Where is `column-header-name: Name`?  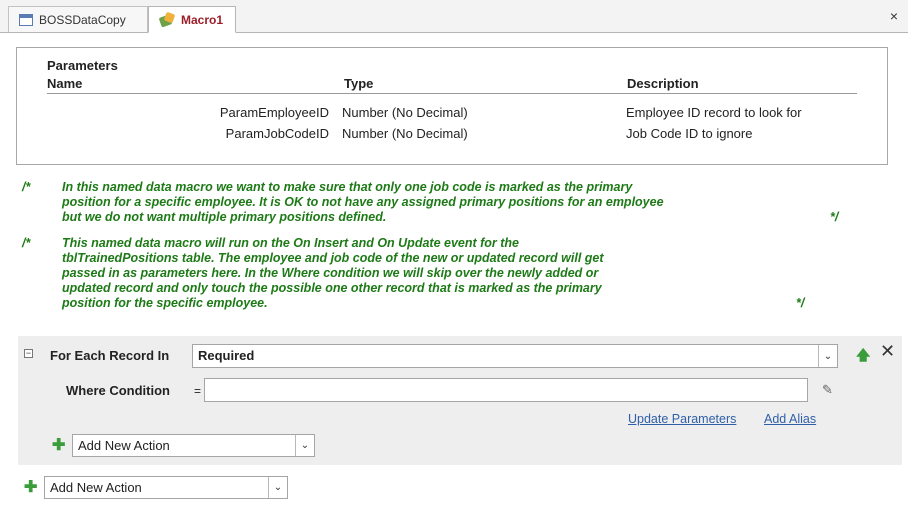 column-header-name: Name is located at coordinates (65, 83).